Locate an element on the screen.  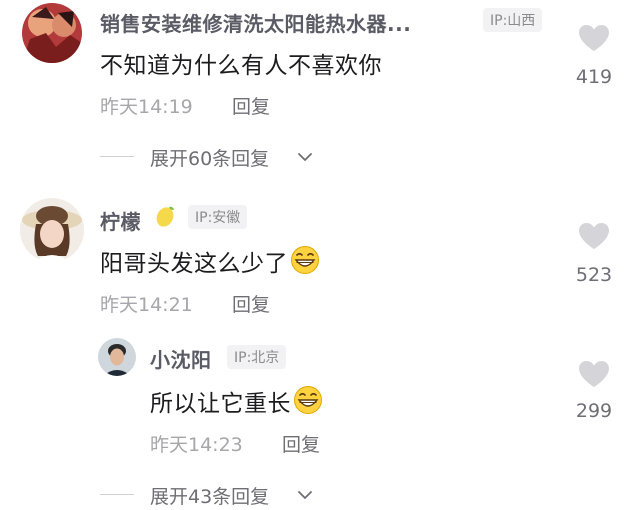
comment-text: 所以让它重长 is located at coordinates (236, 401).